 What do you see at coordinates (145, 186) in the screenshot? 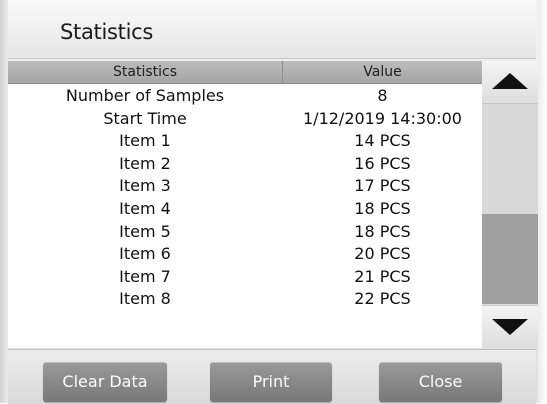
I see `row-label: Item 3` at bounding box center [145, 186].